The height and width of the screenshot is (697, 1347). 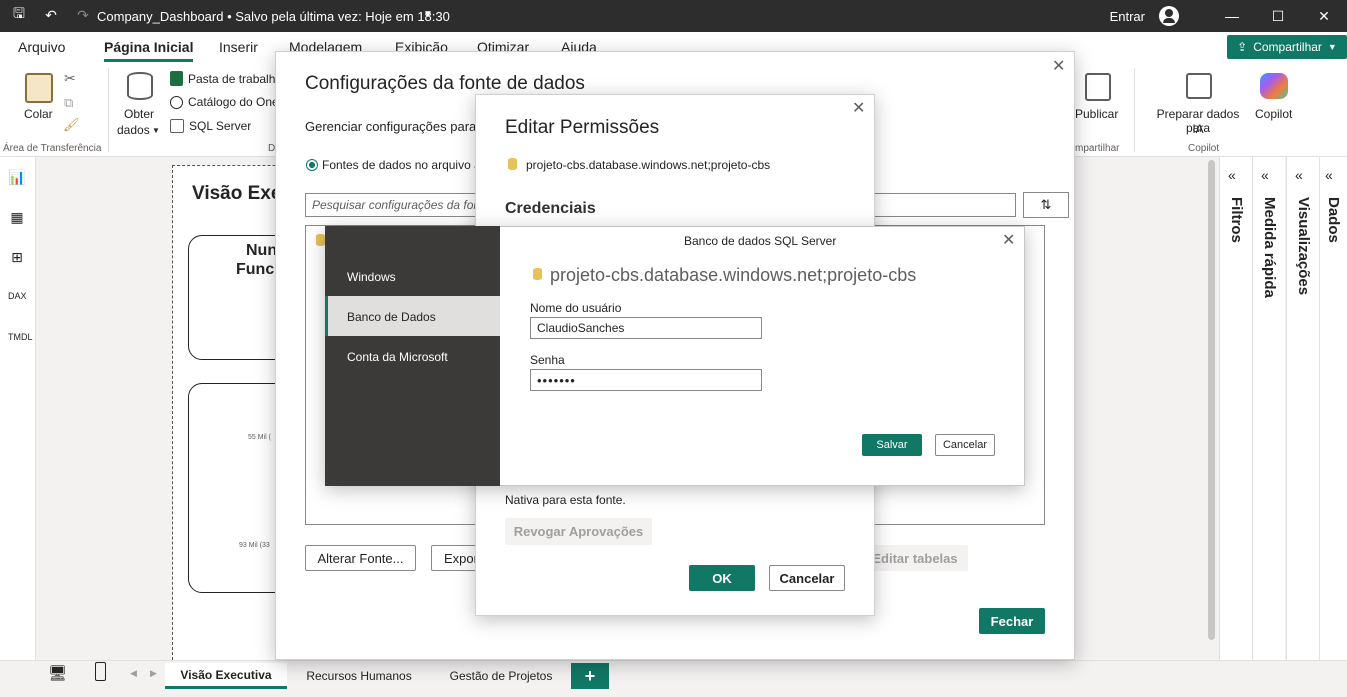 I want to click on table-view-icon: ▦, so click(x=17, y=217).